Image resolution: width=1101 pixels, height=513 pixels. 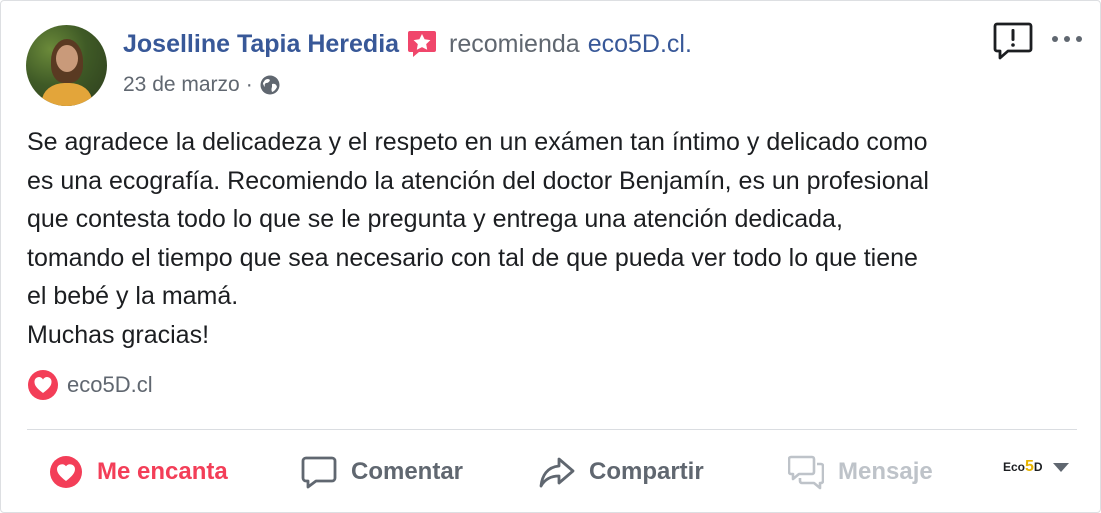 I want to click on chevron-down-icon, so click(x=1060, y=467).